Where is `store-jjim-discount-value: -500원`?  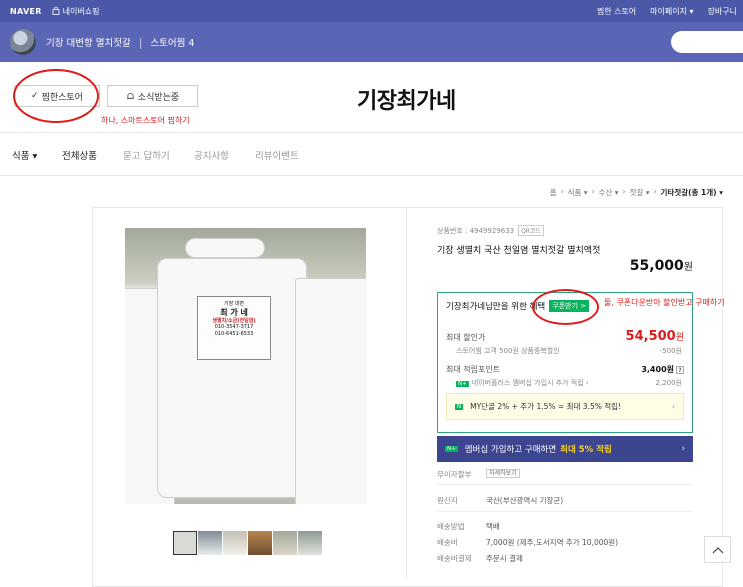
store-jjim-discount-value: -500원 is located at coordinates (670, 351).